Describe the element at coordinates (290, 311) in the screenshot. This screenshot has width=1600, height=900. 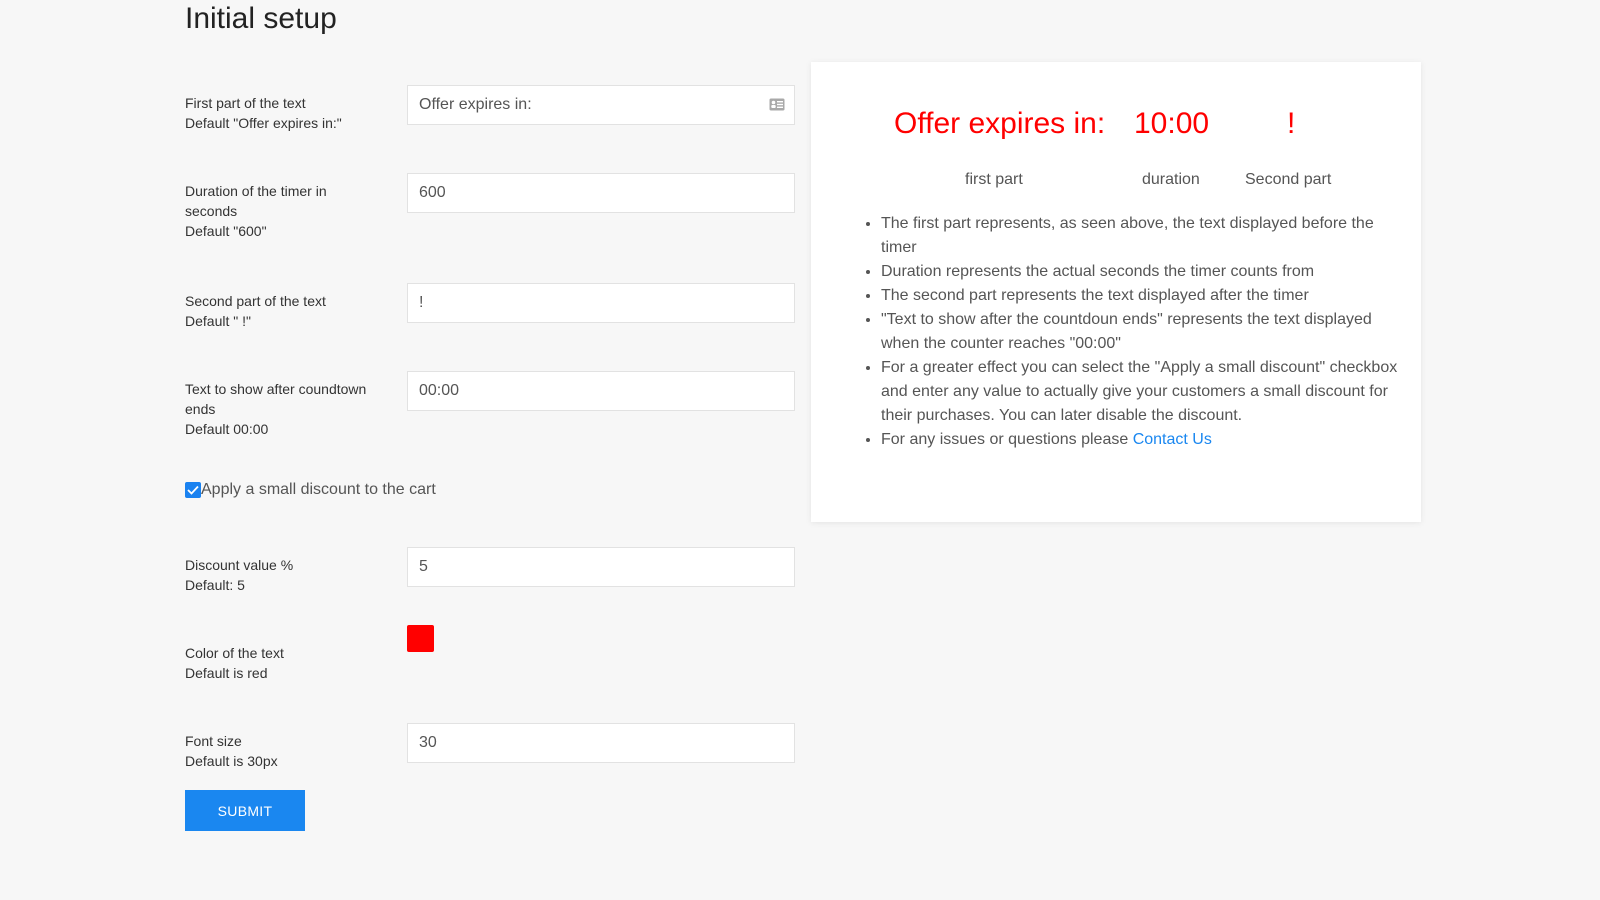
I see `second-part-label: Second part of the text Default " !"` at that location.